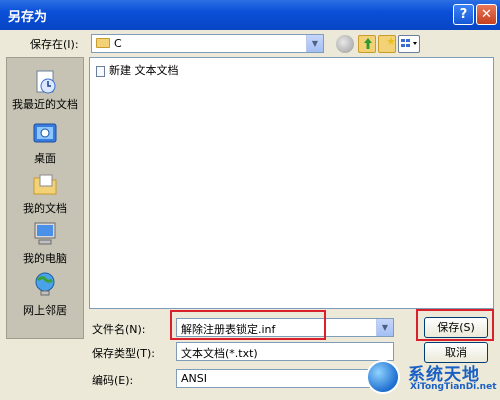 The height and width of the screenshot is (400, 500). What do you see at coordinates (409, 44) in the screenshot?
I see `views-menu-icon` at bounding box center [409, 44].